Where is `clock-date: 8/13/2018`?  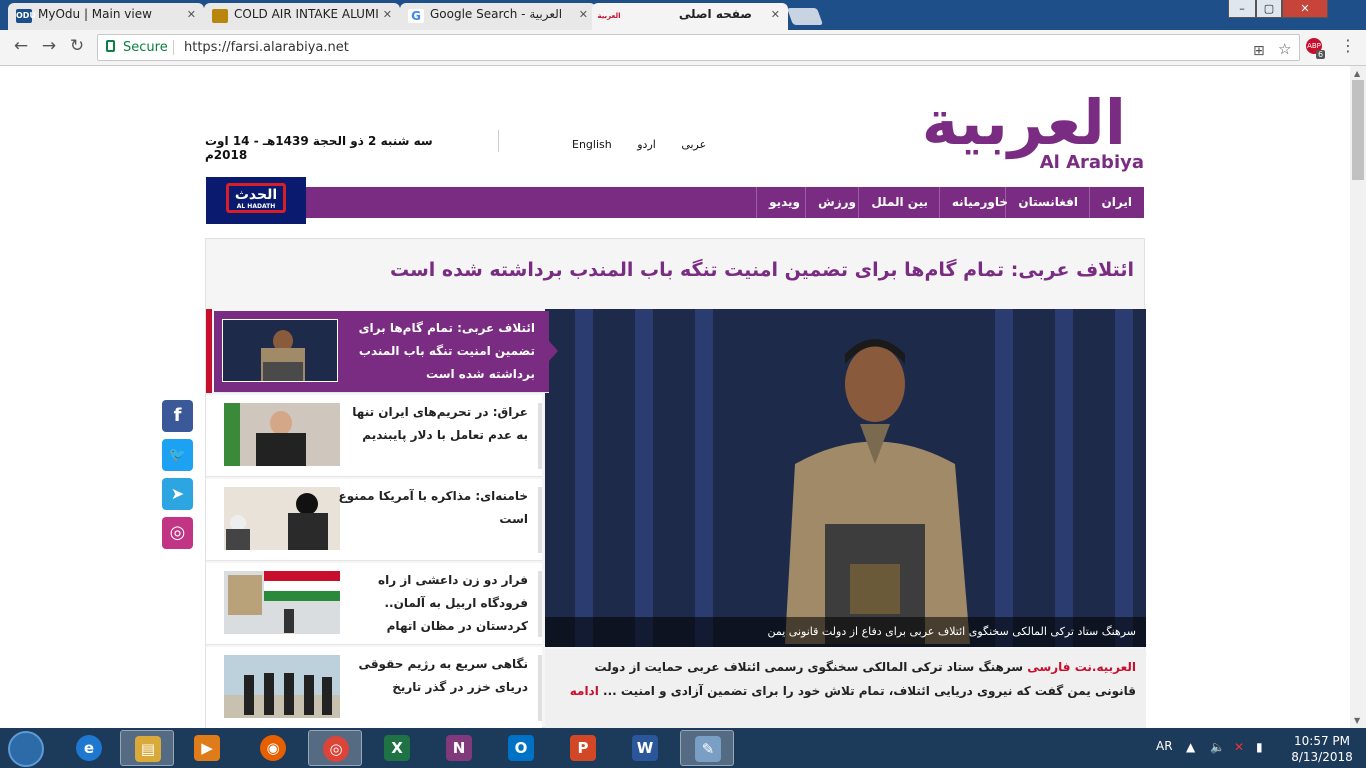
clock-date: 8/13/2018 is located at coordinates (1322, 757).